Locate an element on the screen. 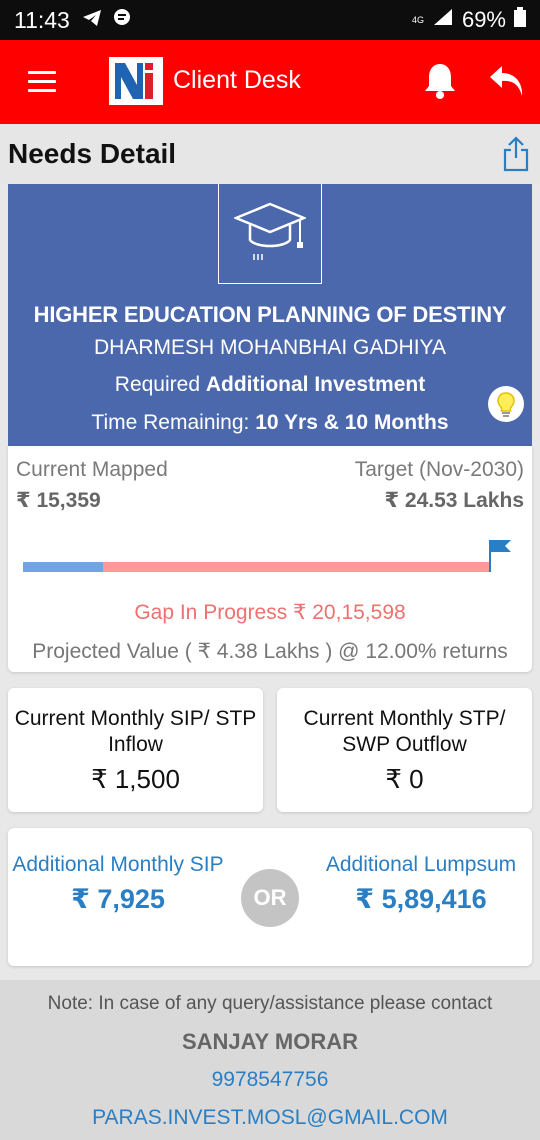 The height and width of the screenshot is (1140, 540). status-time: 11:43 is located at coordinates (42, 19).